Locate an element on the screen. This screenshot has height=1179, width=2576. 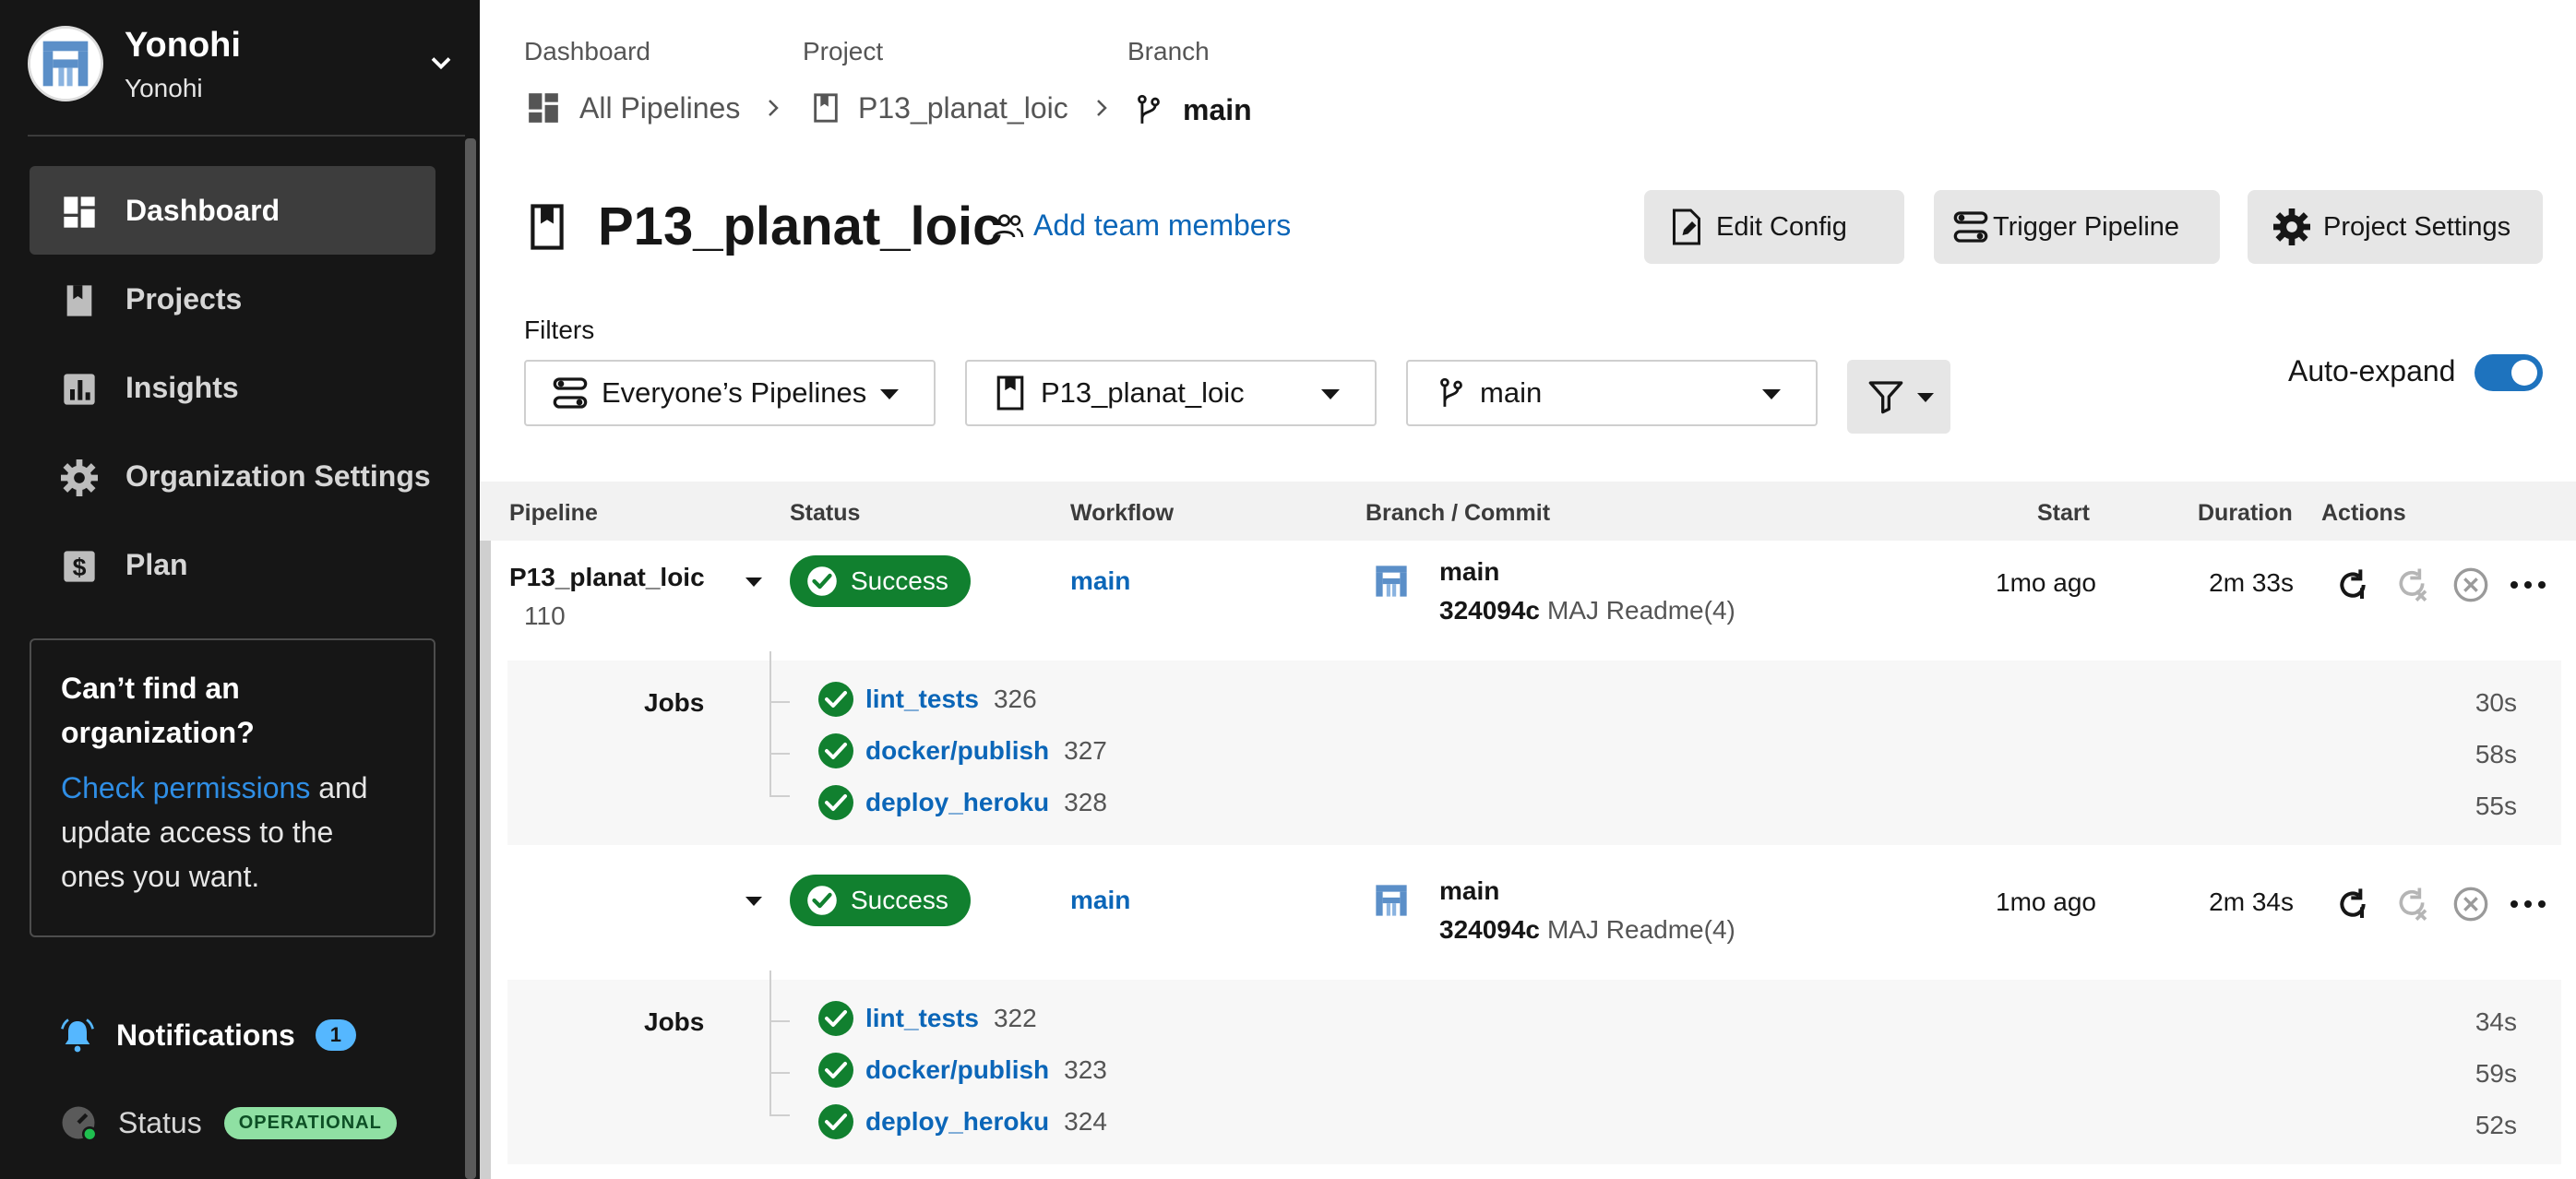
sidebar-item-label: Insights is located at coordinates (182, 387).